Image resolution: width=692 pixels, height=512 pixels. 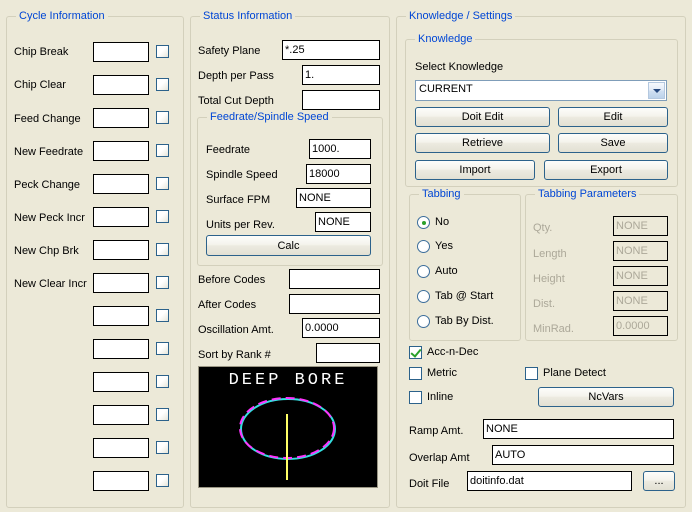 I want to click on label-ramp-amt: Ramp Amt., so click(x=436, y=431).